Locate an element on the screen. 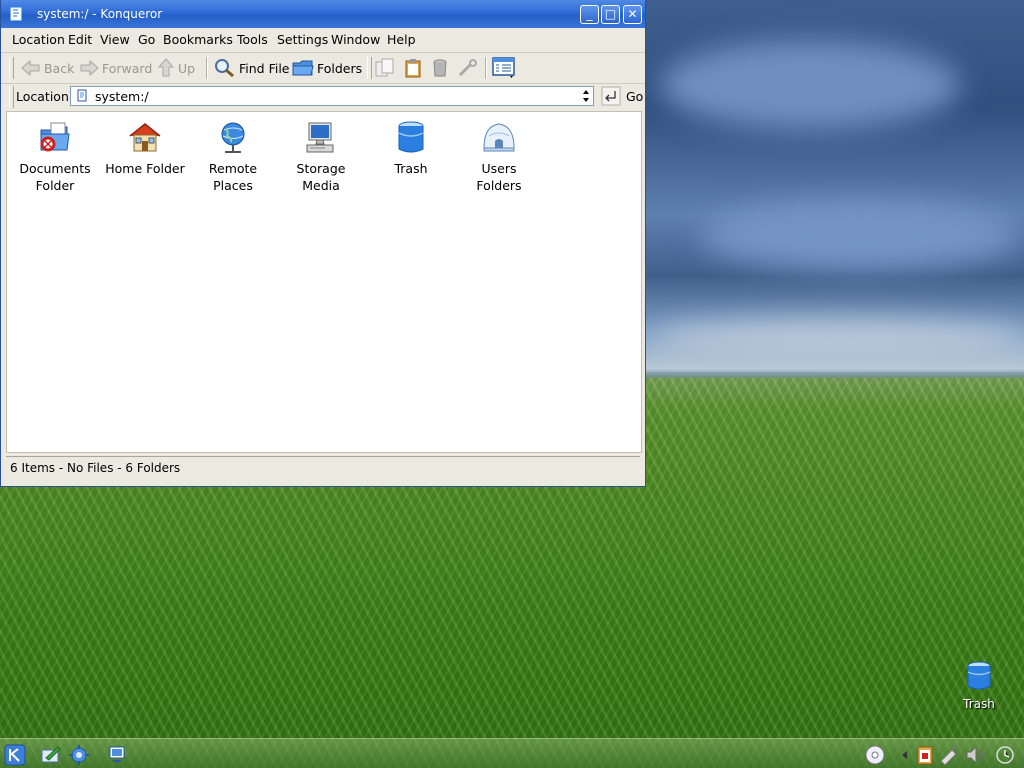 Image resolution: width=1024 pixels, height=768 pixels. go-label: Go is located at coordinates (635, 96).